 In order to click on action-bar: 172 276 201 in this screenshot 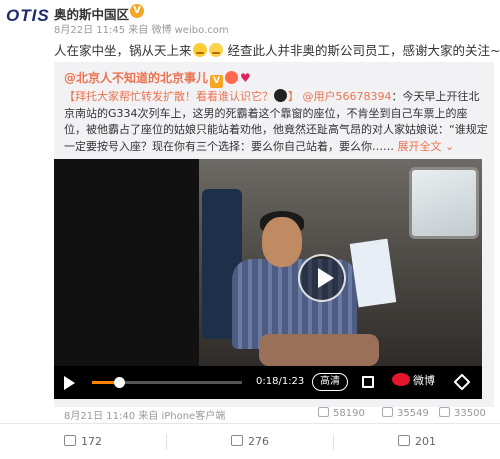, I will do `click(250, 441)`.